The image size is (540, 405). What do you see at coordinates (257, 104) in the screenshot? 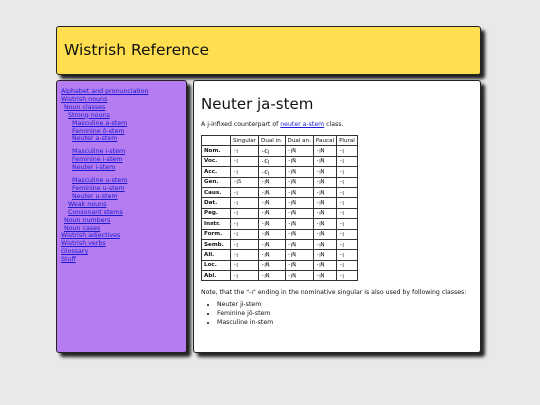
I see `page-title: Neuter ja-stem` at bounding box center [257, 104].